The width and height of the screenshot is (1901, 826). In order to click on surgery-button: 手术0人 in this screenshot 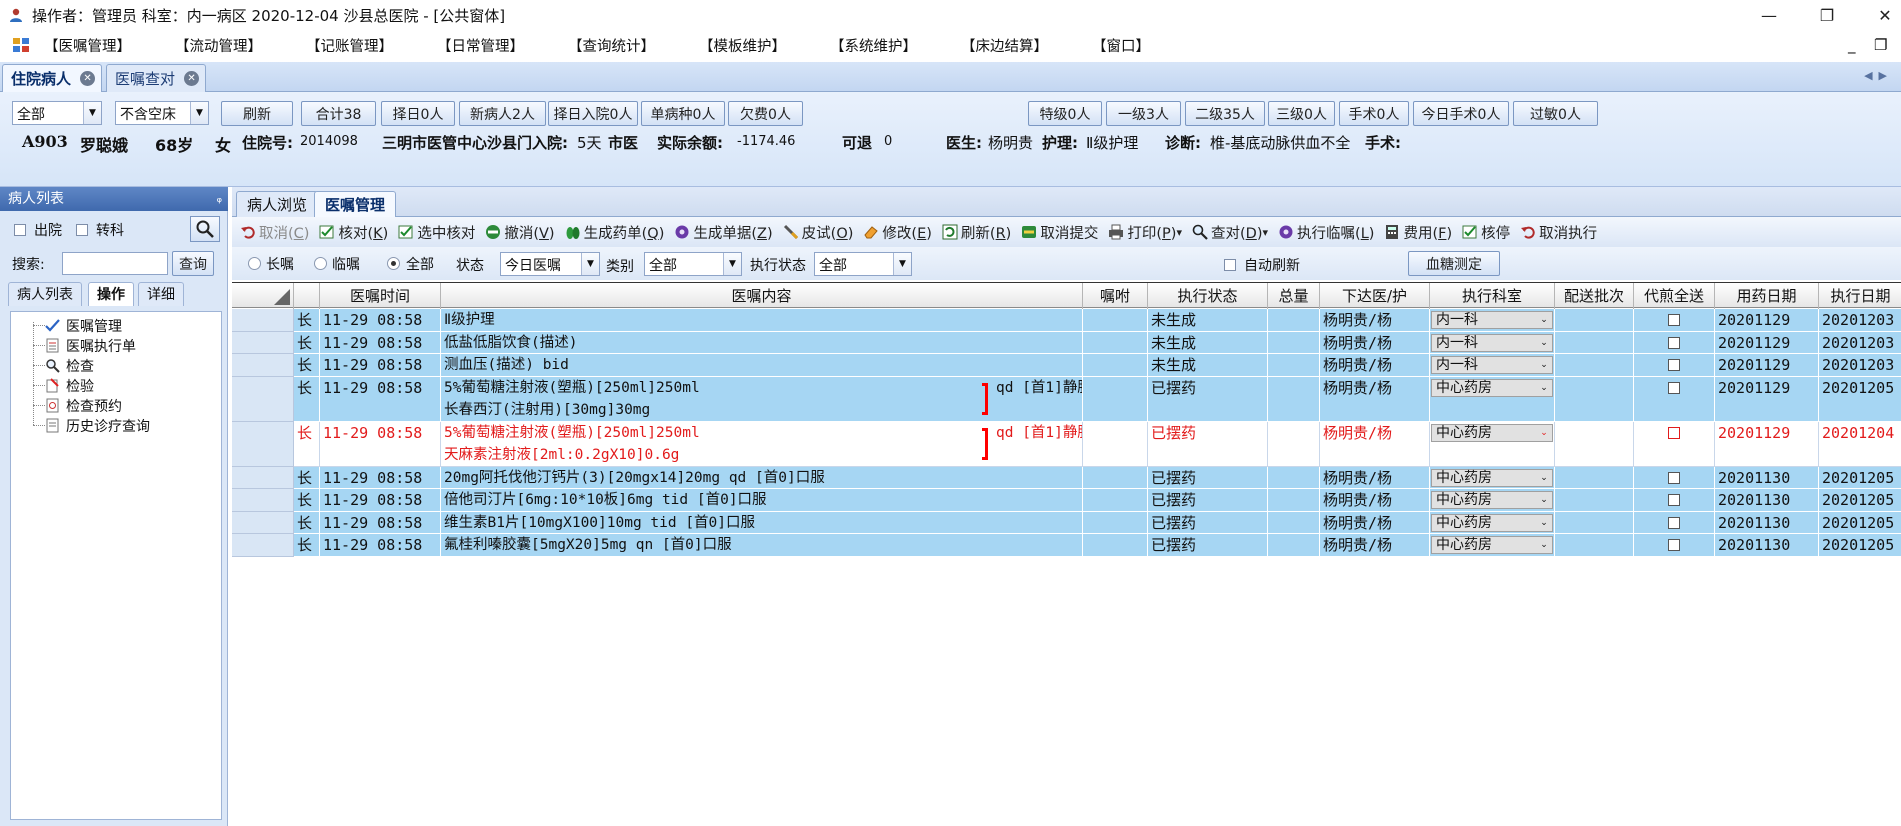, I will do `click(1374, 113)`.